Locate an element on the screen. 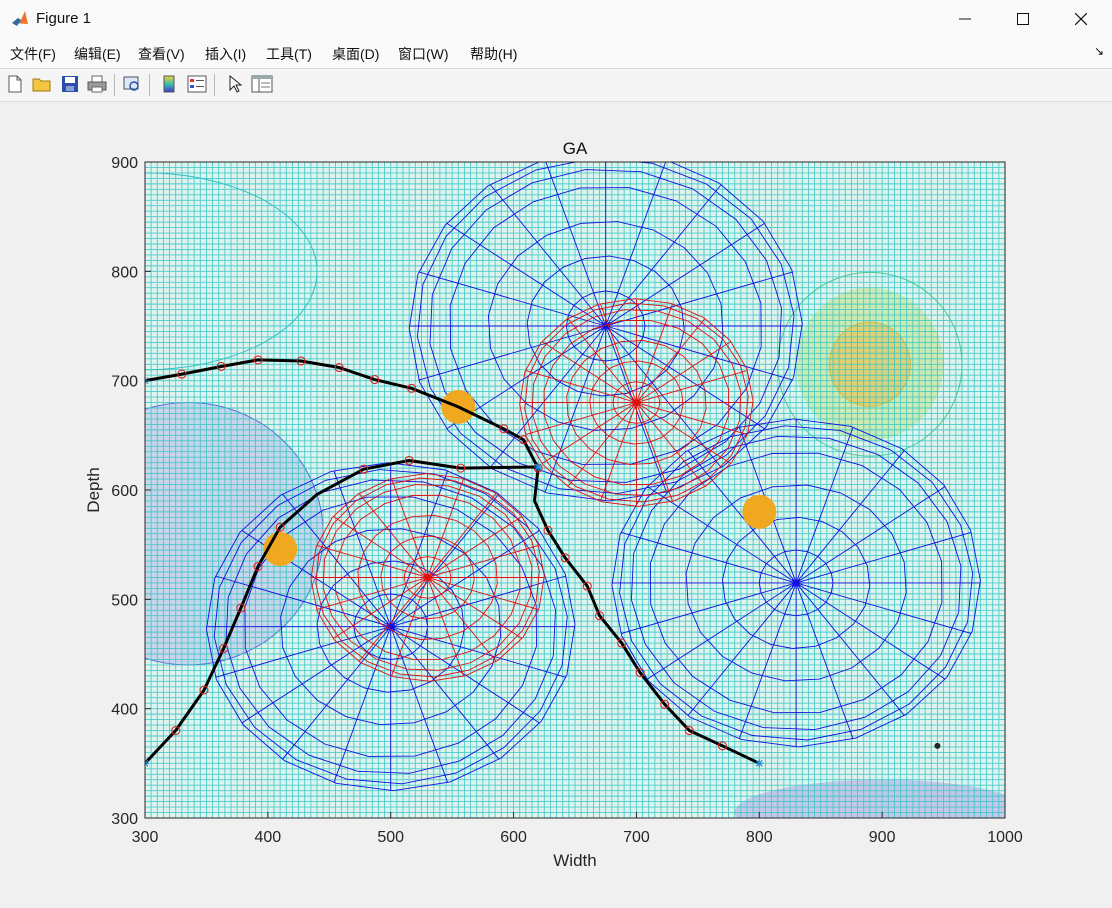 The height and width of the screenshot is (908, 1112). target-point is located at coordinates (937, 745).